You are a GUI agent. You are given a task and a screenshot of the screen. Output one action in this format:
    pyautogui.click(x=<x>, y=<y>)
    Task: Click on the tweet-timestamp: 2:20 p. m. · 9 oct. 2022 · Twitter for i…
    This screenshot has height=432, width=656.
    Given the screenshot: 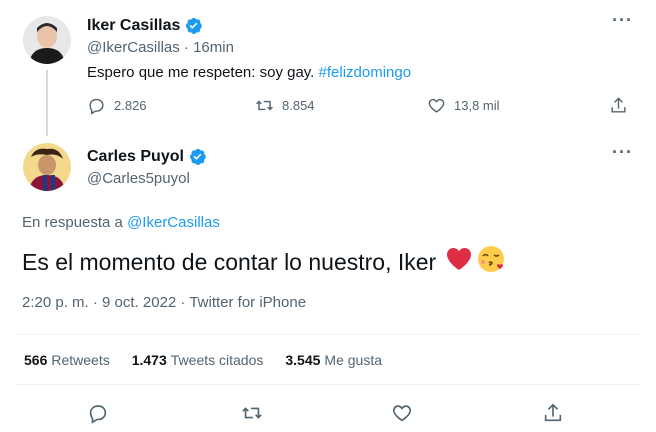 What is the action you would take?
    pyautogui.click(x=164, y=302)
    